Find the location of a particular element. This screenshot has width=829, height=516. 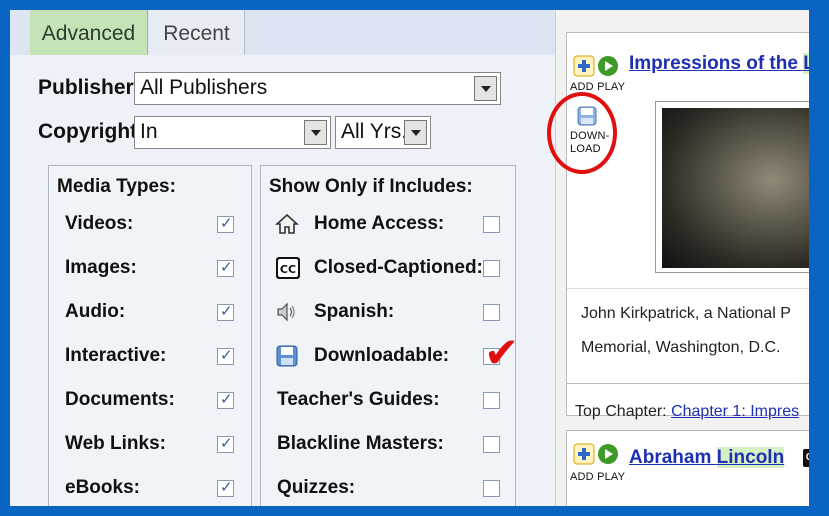

teachers-guides-label: Teacher's Guides: is located at coordinates (358, 399).